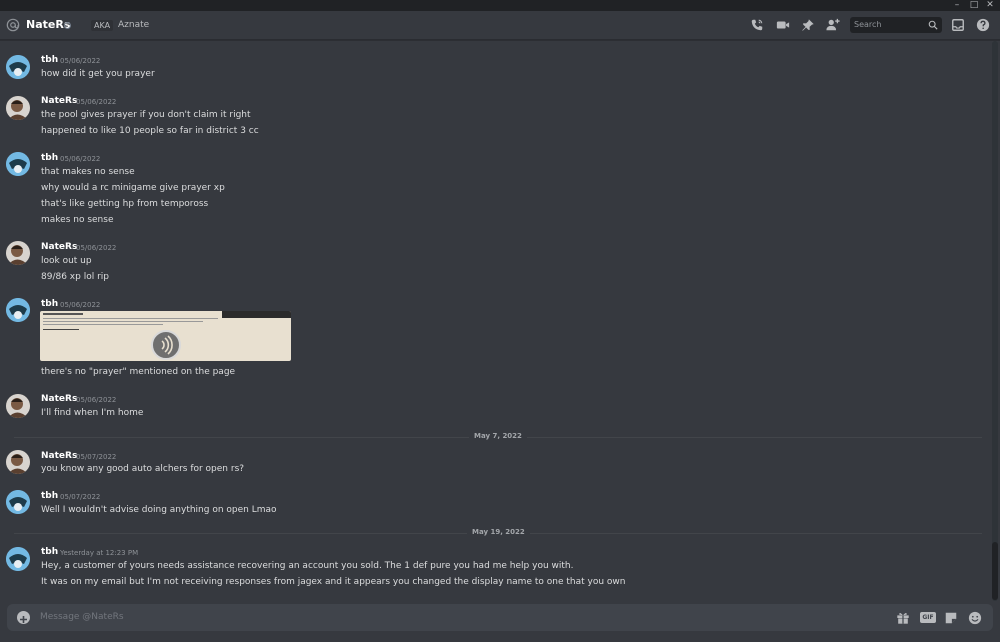 This screenshot has width=1000, height=642. I want to click on aka-nickname: Aznate, so click(134, 25).